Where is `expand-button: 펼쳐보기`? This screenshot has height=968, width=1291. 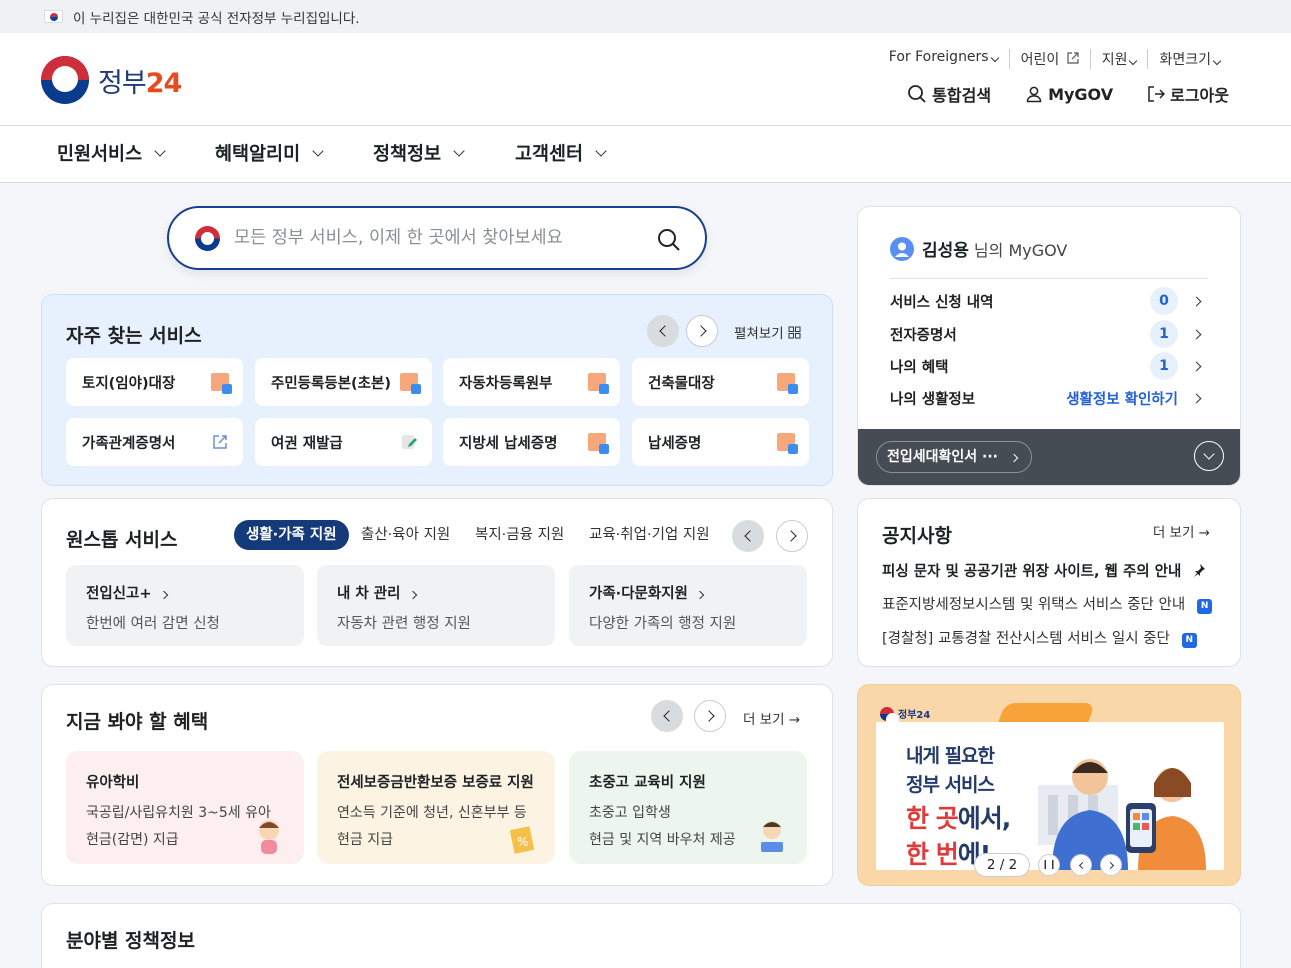
expand-button: 펼쳐보기 is located at coordinates (767, 332).